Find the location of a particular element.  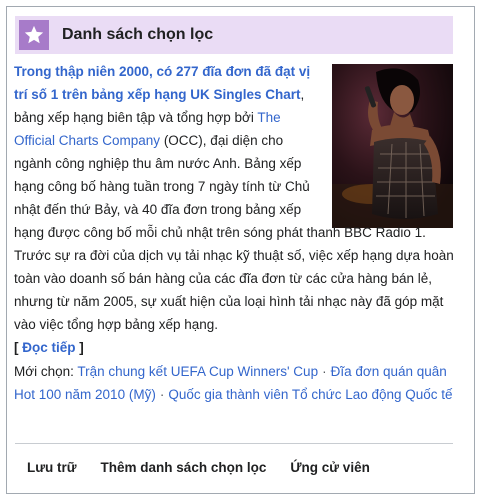

recent-label: Mới chọn: is located at coordinates (44, 371).